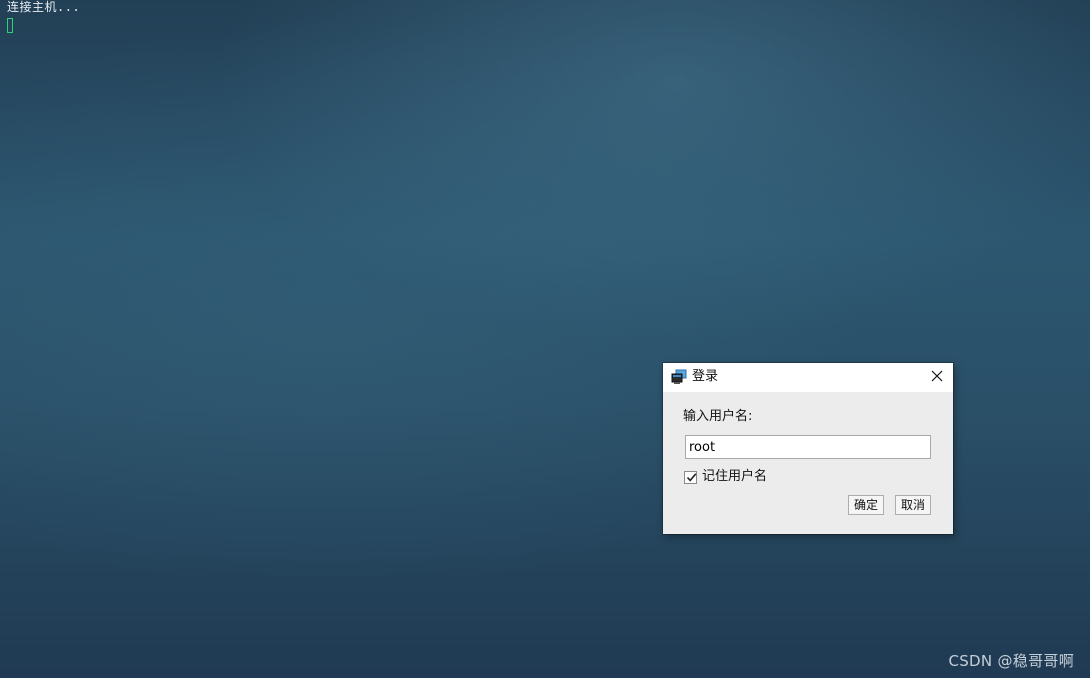 This screenshot has height=678, width=1090. I want to click on dialog-titlebar: 登录, so click(808, 377).